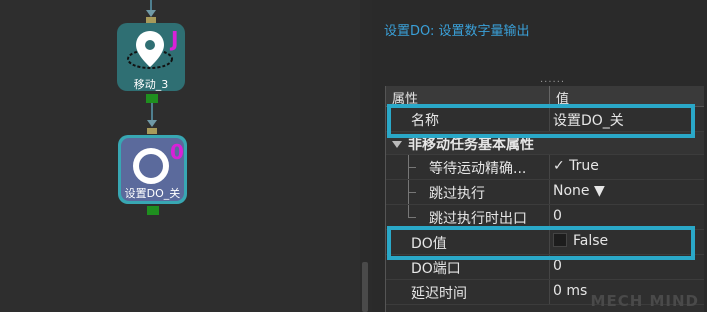 The width and height of the screenshot is (707, 312). What do you see at coordinates (541, 121) in the screenshot?
I see `highlight-name-row` at bounding box center [541, 121].